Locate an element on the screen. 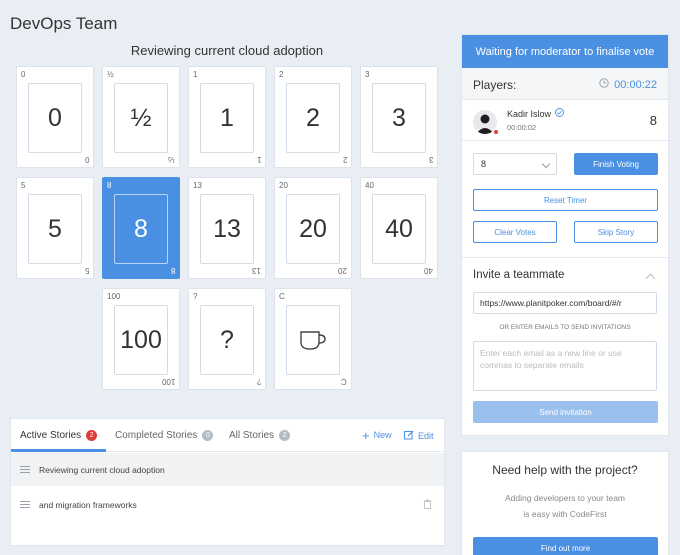  poker-card: 111 is located at coordinates (227, 117).